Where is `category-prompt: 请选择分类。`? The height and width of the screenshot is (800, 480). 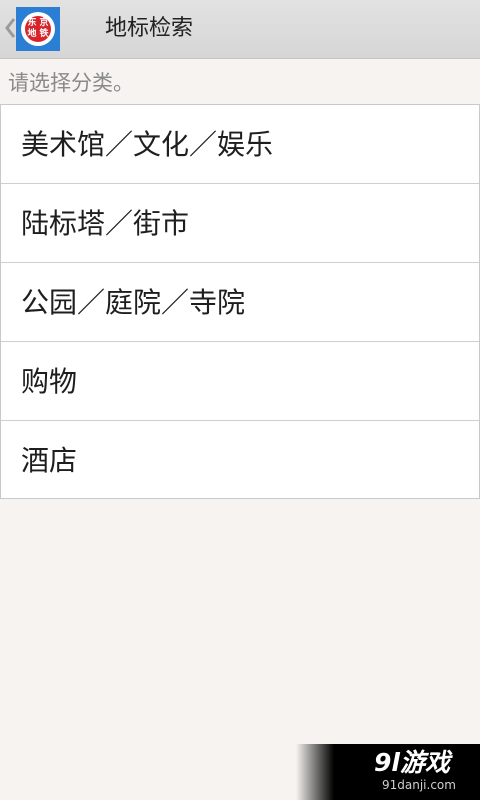 category-prompt: 请选择分类。 is located at coordinates (71, 83).